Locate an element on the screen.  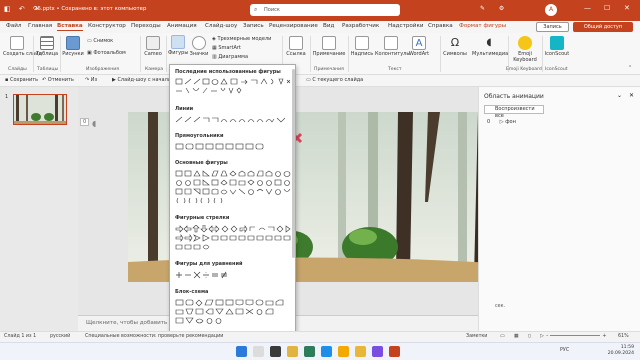
link-button: Ссылка is located at coordinates (296, 46).